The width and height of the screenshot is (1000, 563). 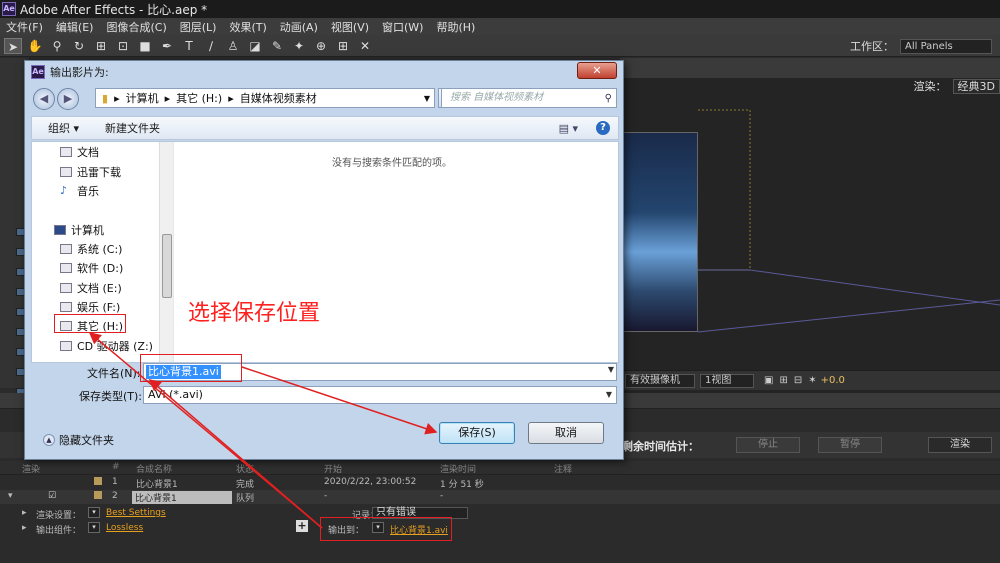 What do you see at coordinates (563, 468) in the screenshot?
I see `column-comment: 注释` at bounding box center [563, 468].